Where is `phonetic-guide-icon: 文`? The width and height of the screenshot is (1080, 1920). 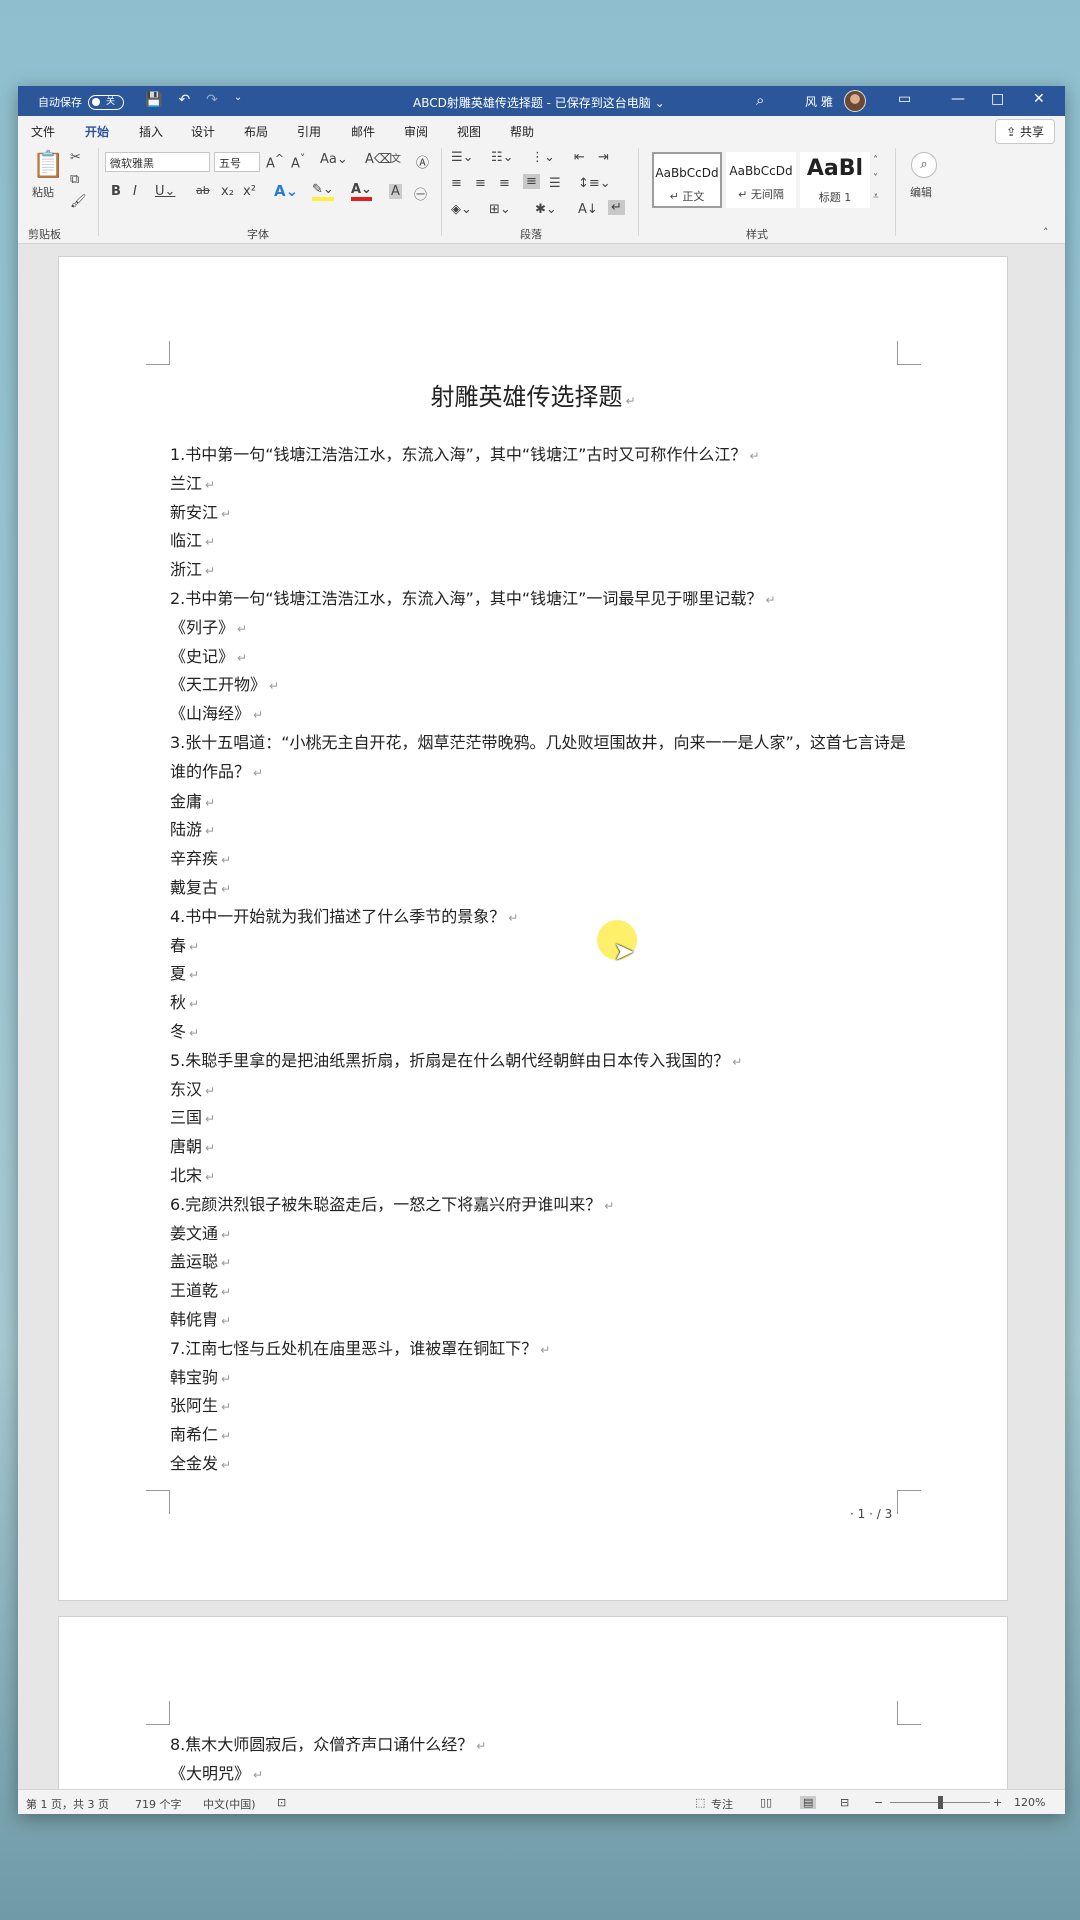
phonetic-guide-icon: 文 is located at coordinates (396, 157).